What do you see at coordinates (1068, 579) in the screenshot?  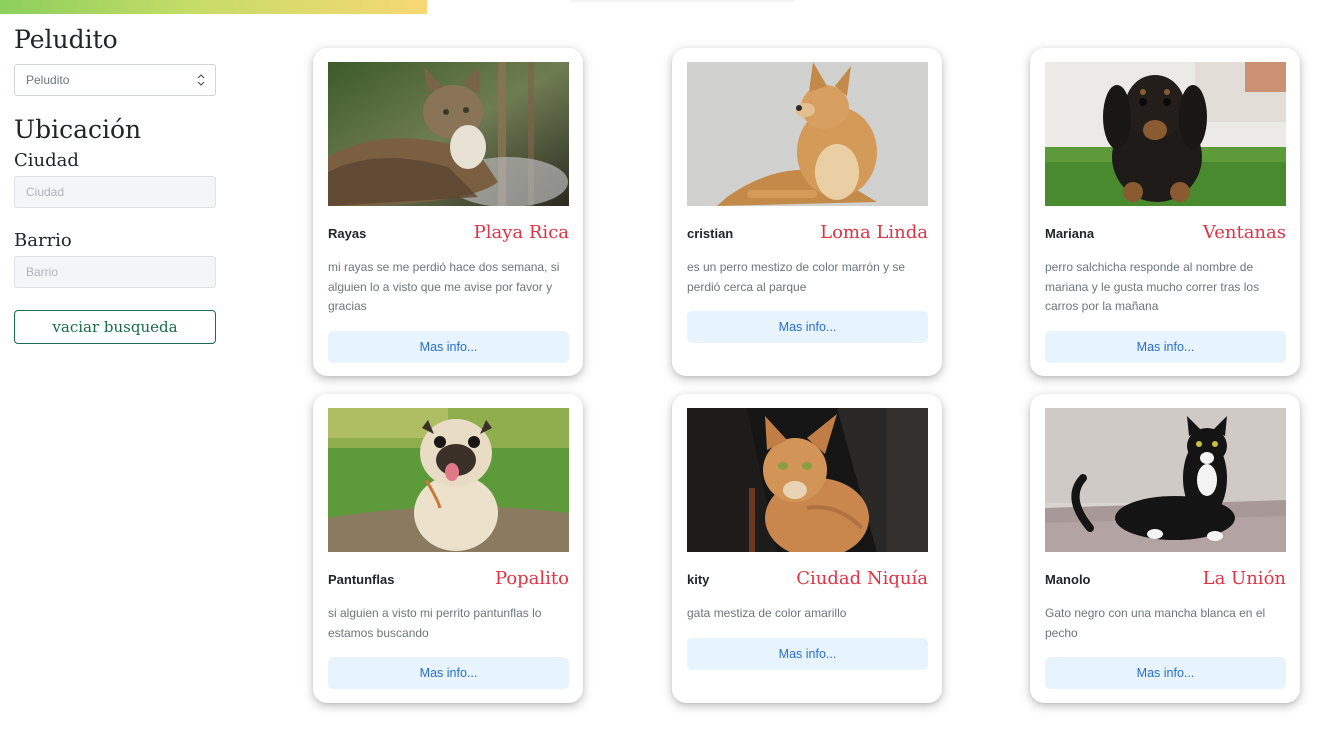 I see `pet-name: Manolo` at bounding box center [1068, 579].